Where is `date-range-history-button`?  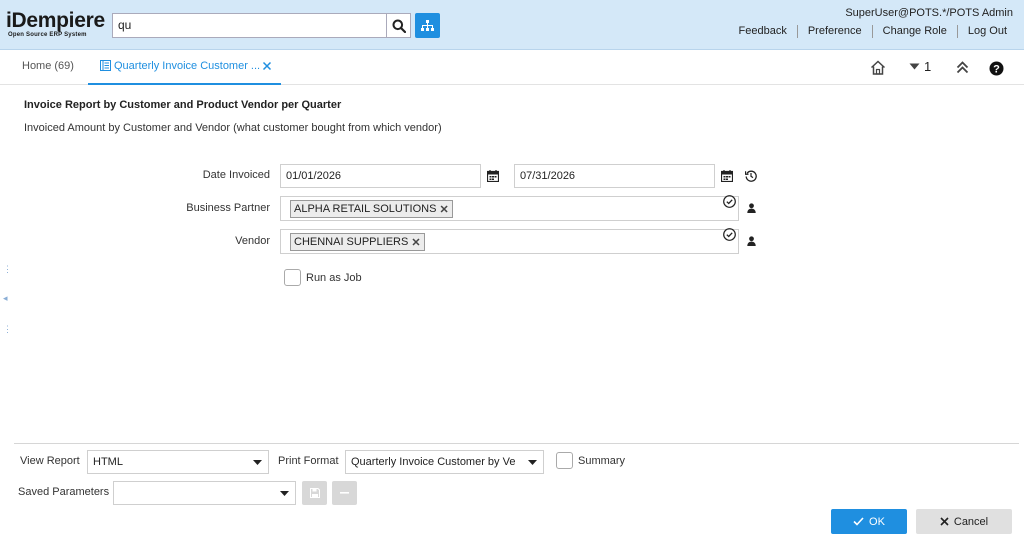
date-range-history-button is located at coordinates (751, 176).